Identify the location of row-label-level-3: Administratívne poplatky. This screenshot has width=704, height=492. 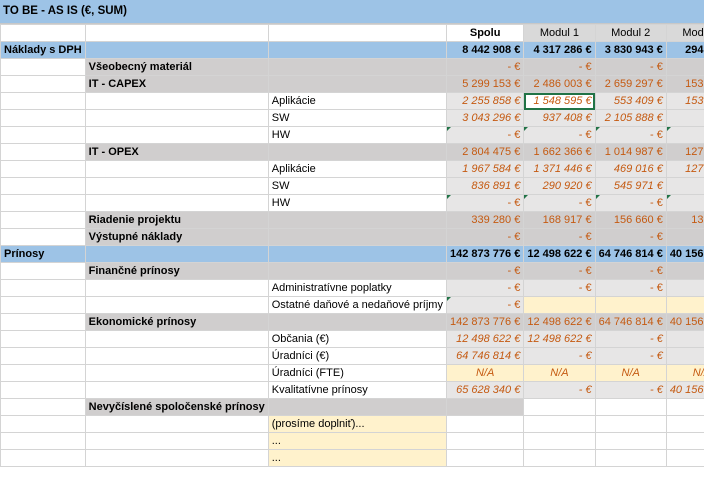
(357, 288).